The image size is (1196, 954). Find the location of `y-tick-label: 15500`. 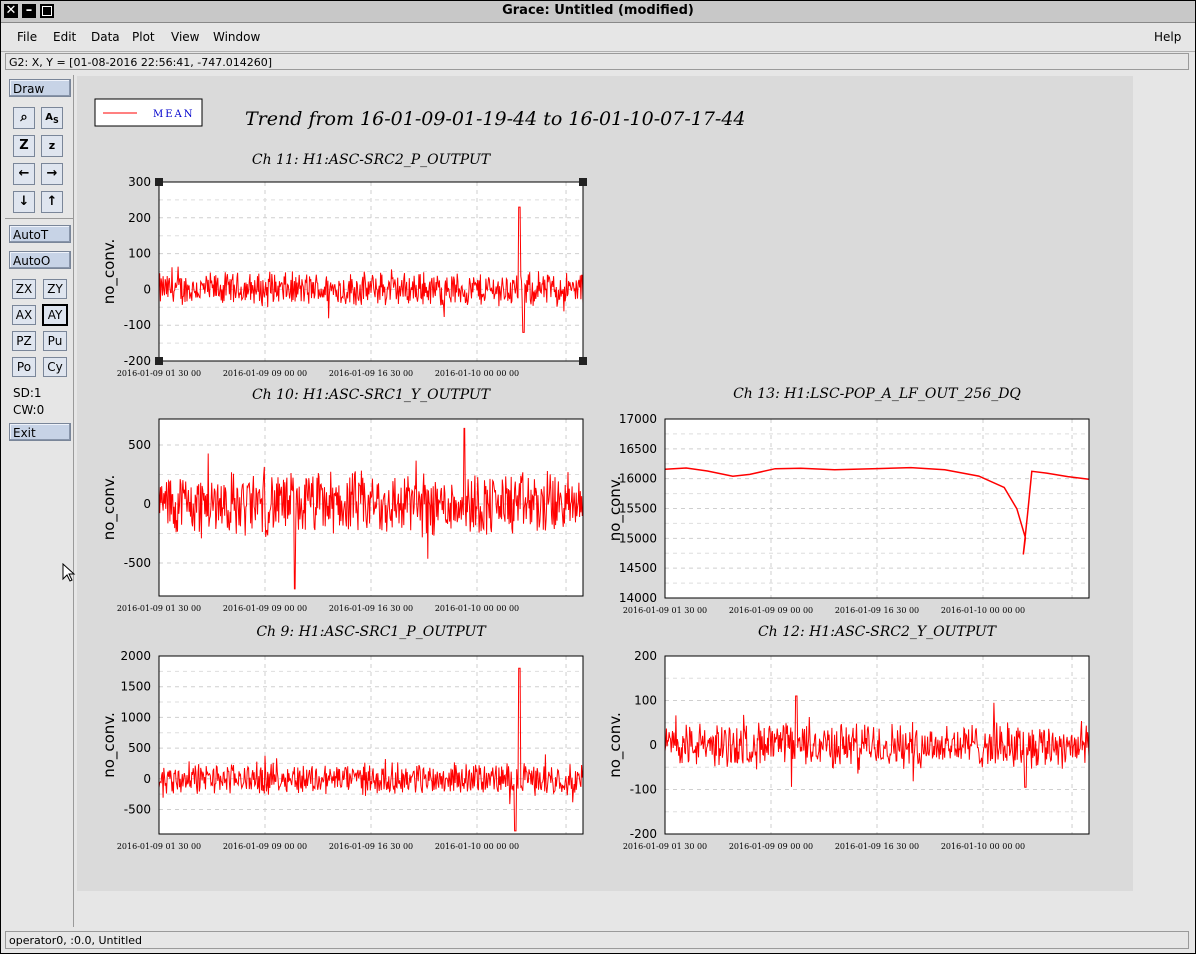

y-tick-label: 15500 is located at coordinates (638, 509).